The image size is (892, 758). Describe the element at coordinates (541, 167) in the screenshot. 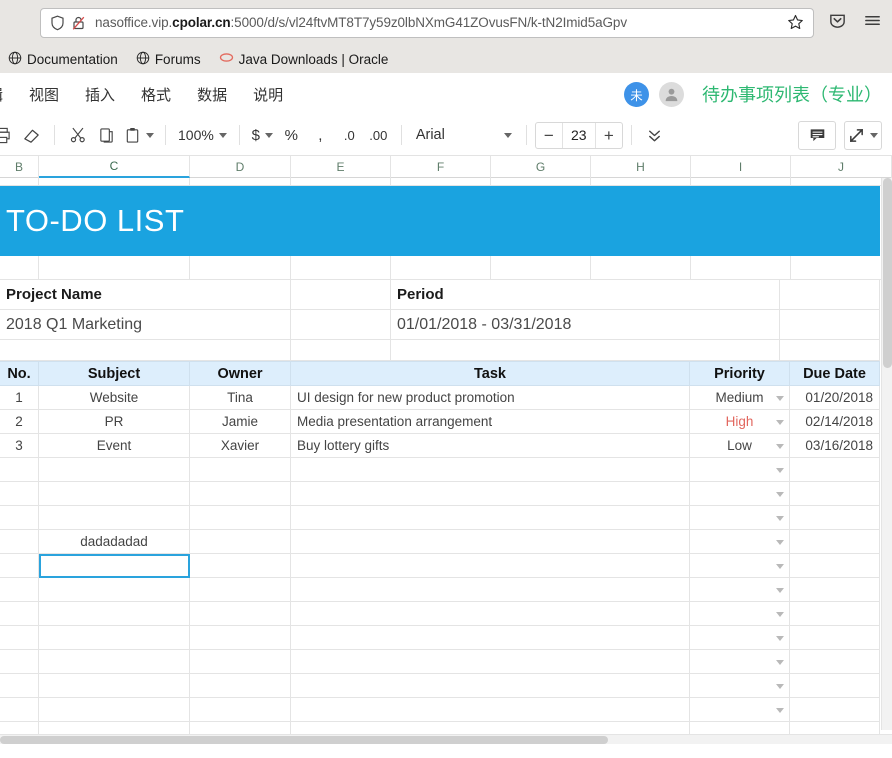

I see `column-header-g: G` at that location.